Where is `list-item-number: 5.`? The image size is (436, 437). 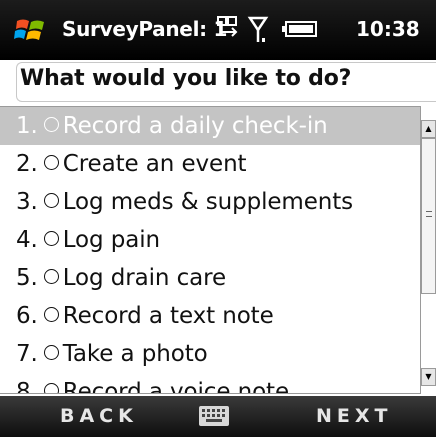 list-item-number: 5. is located at coordinates (27, 278).